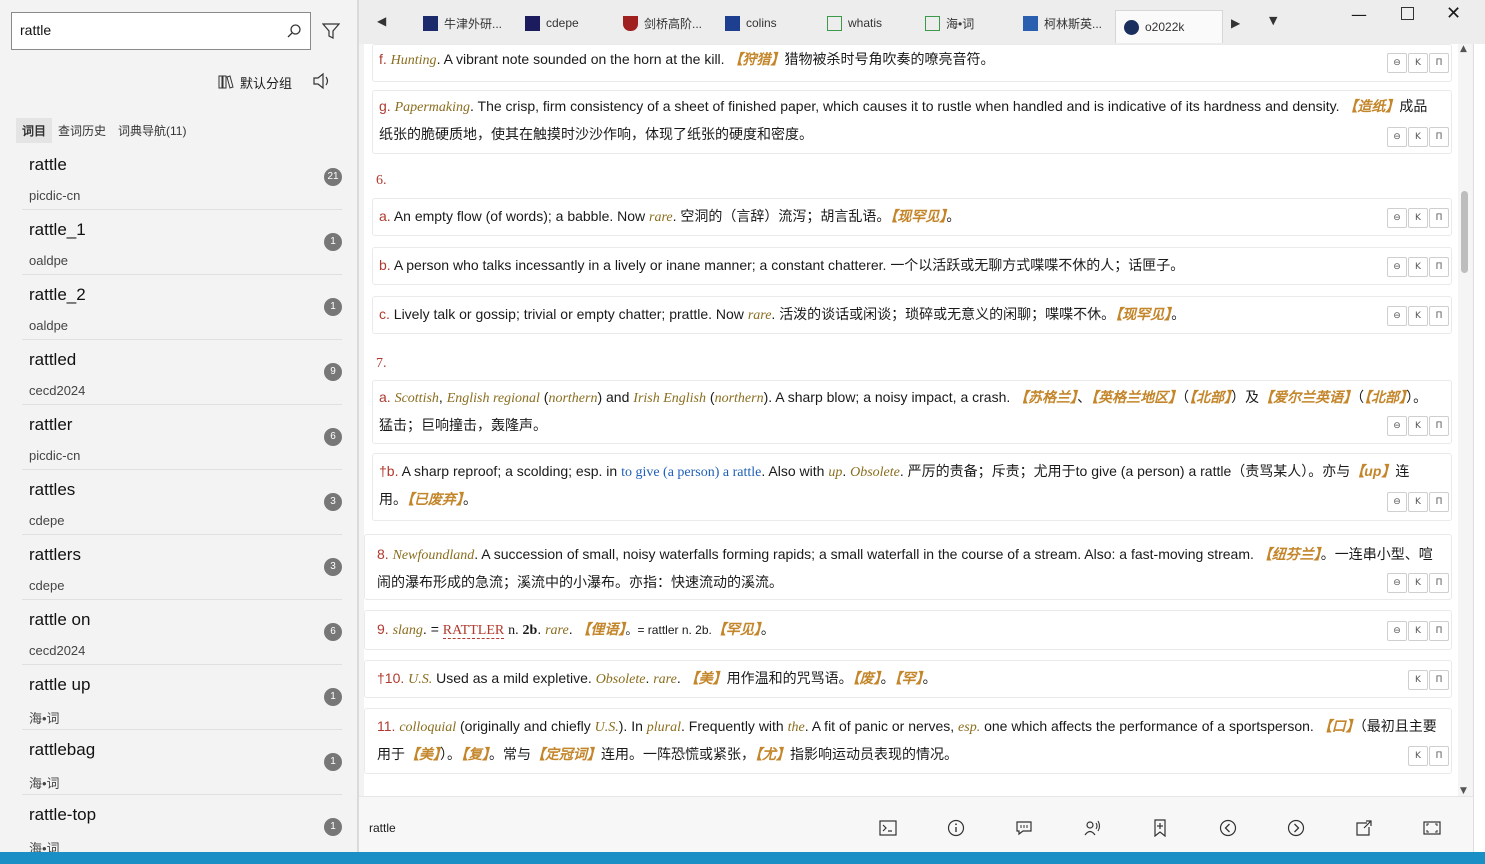 Image resolution: width=1485 pixels, height=864 pixels. What do you see at coordinates (932, 23) in the screenshot?
I see `dict-icon` at bounding box center [932, 23].